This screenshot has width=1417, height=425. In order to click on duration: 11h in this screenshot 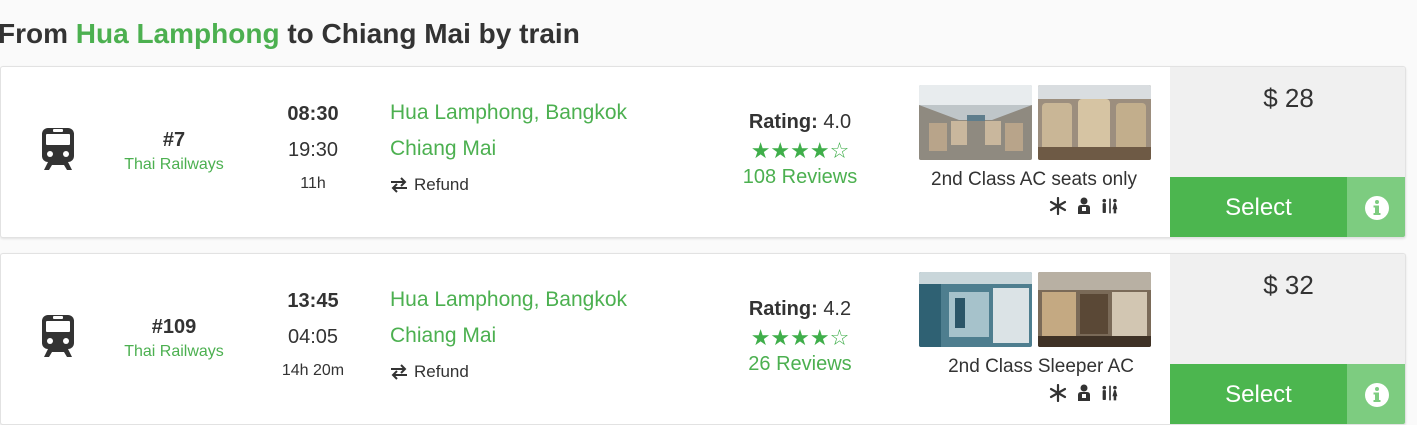, I will do `click(313, 183)`.